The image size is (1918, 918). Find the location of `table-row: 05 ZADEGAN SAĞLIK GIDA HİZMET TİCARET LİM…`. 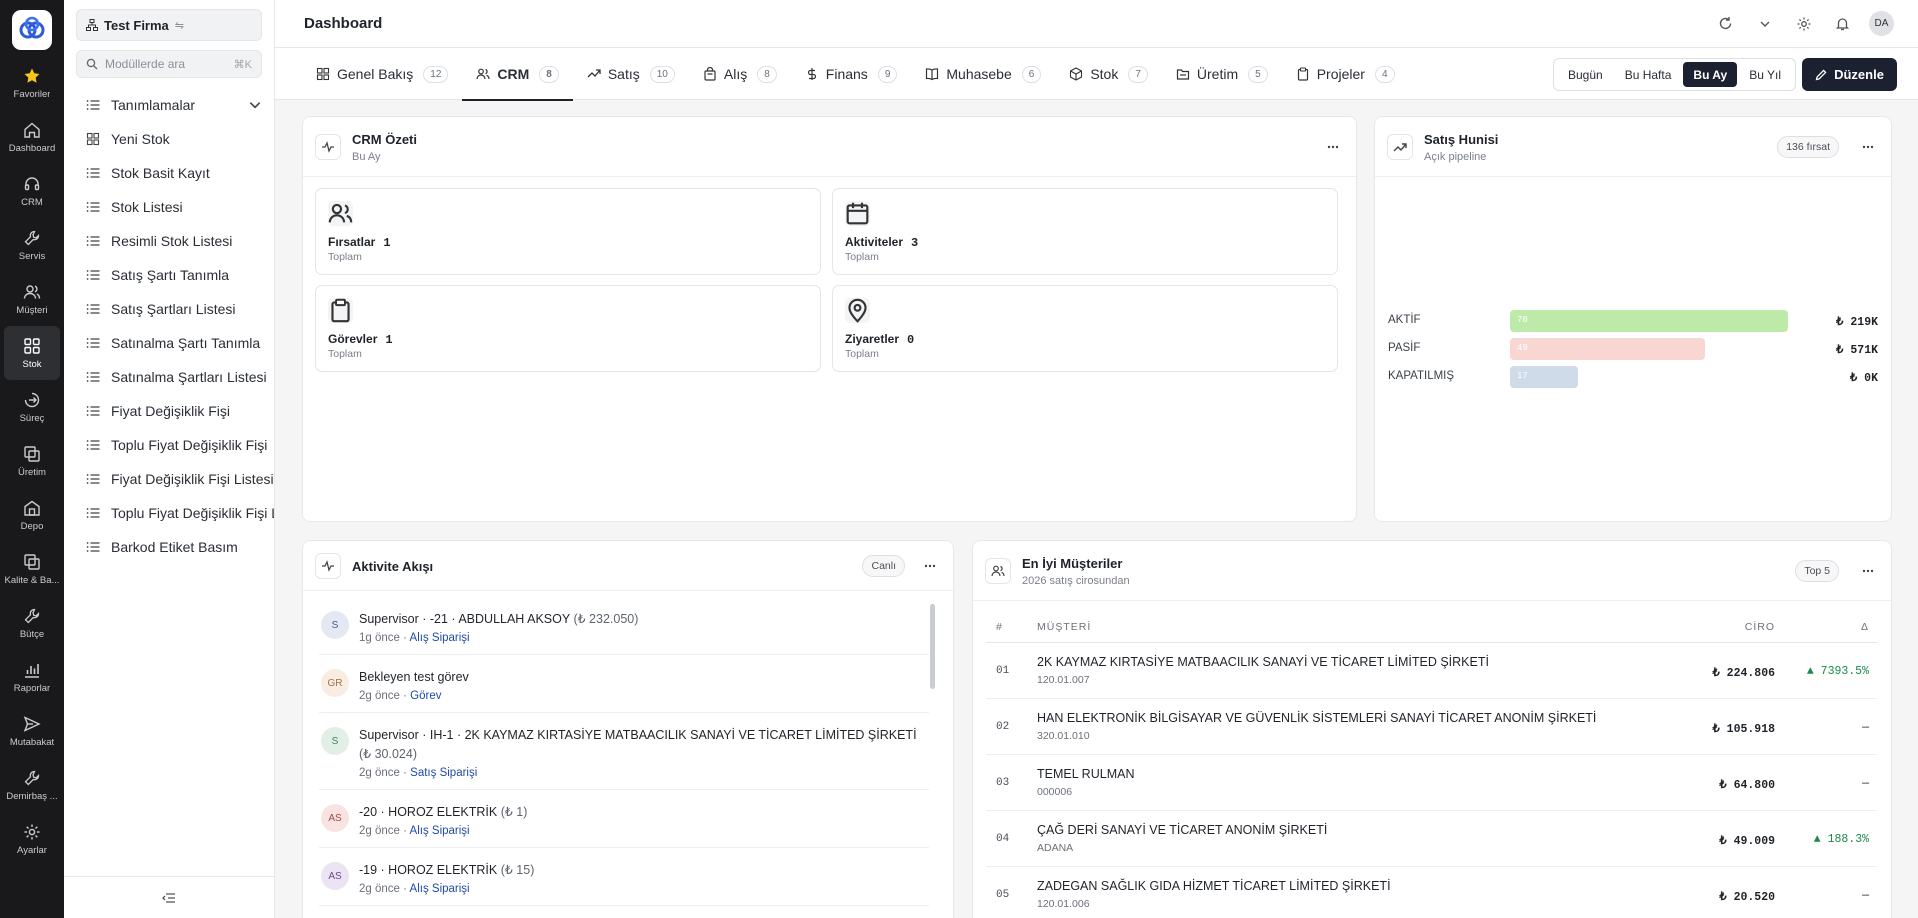

table-row: 05 ZADEGAN SAĞLIK GIDA HİZMET TİCARET LİM… is located at coordinates (1431, 892).